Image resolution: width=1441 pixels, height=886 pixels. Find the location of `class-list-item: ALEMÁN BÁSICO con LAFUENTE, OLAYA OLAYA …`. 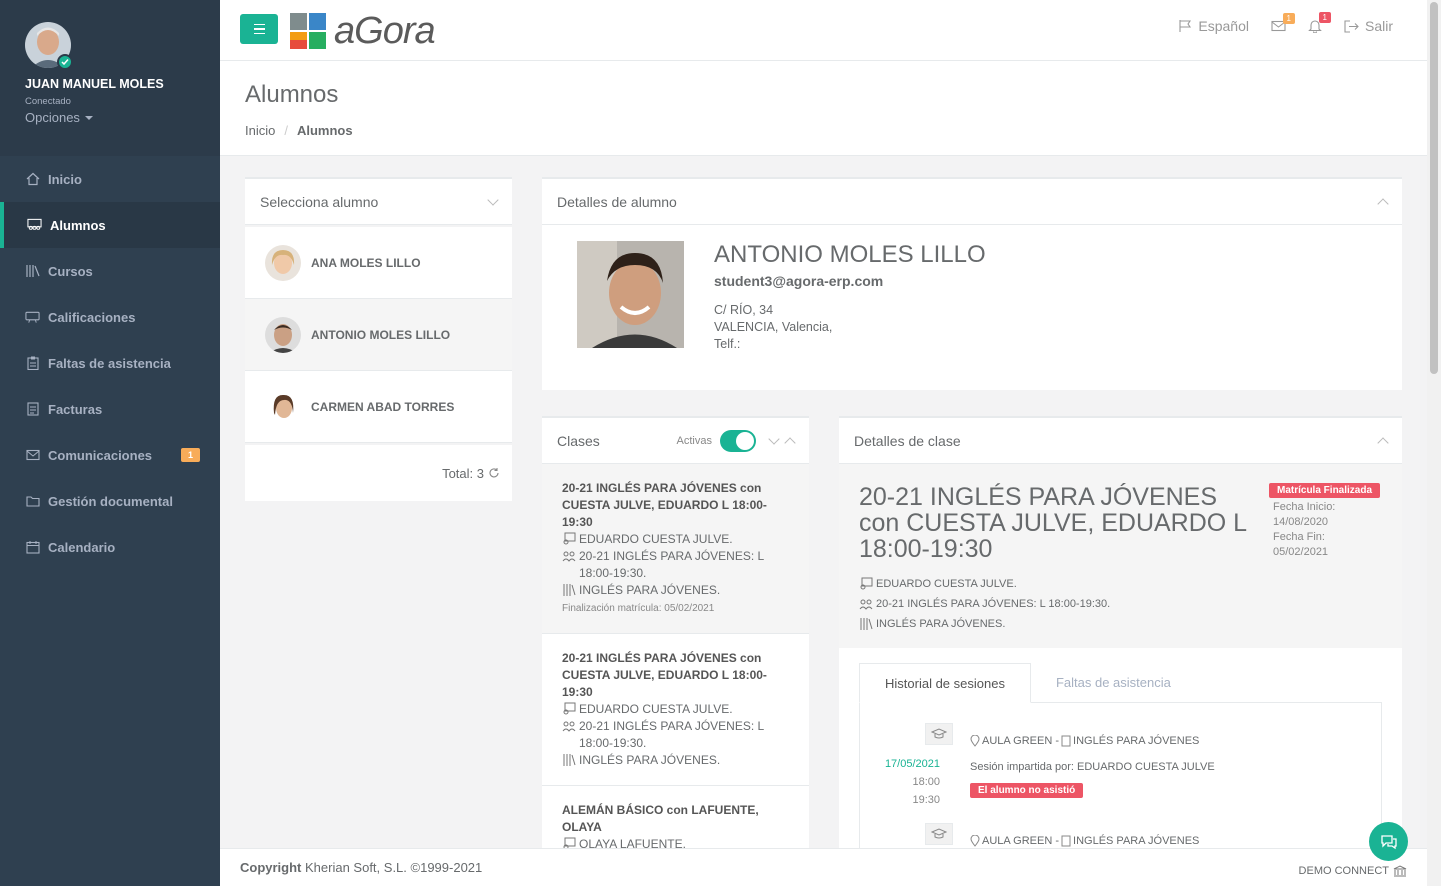

class-list-item: ALEMÁN BÁSICO con LAFUENTE, OLAYA OLAYA … is located at coordinates (675, 817).